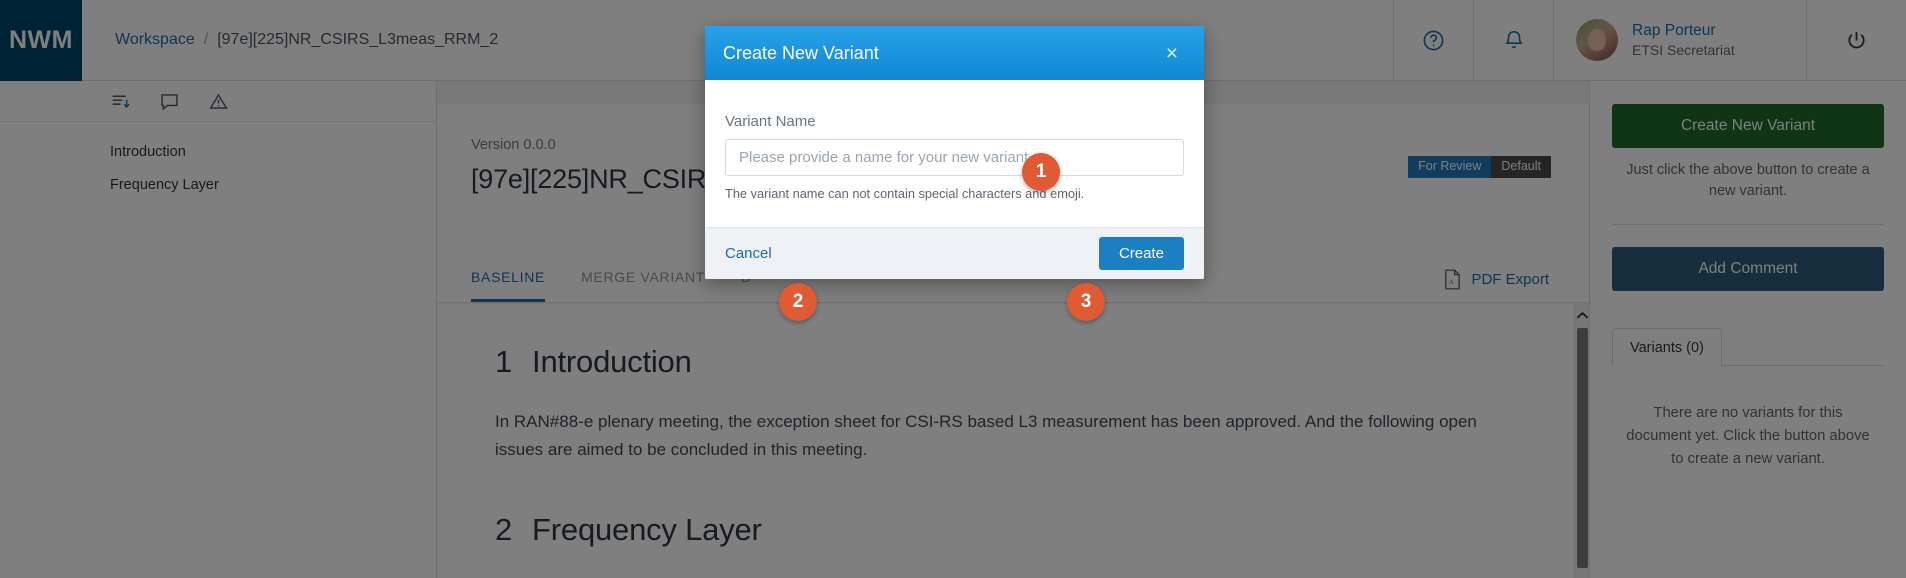 This screenshot has width=1906, height=578. I want to click on variant-name-input, so click(954, 157).